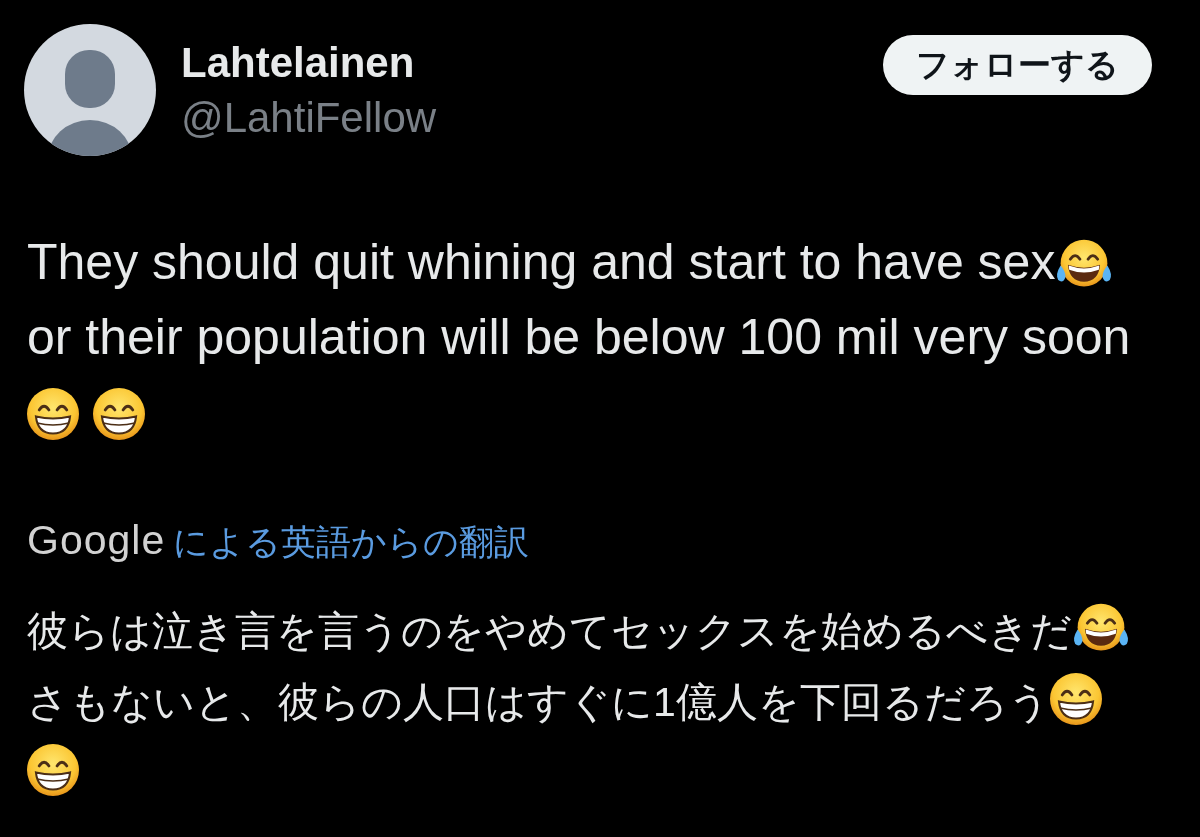  What do you see at coordinates (309, 118) in the screenshot?
I see `author-handle: @LahtiFellow` at bounding box center [309, 118].